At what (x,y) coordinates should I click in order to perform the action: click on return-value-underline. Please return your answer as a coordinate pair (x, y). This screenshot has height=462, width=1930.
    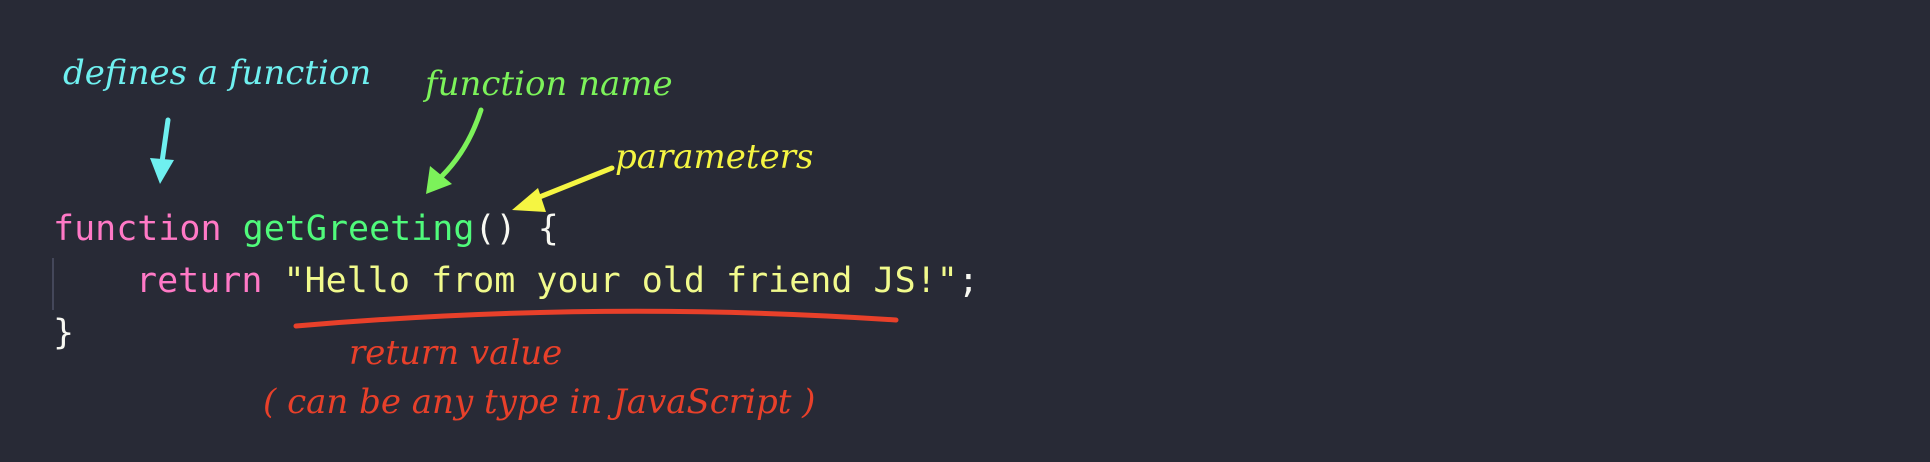
    Looking at the image, I should click on (596, 318).